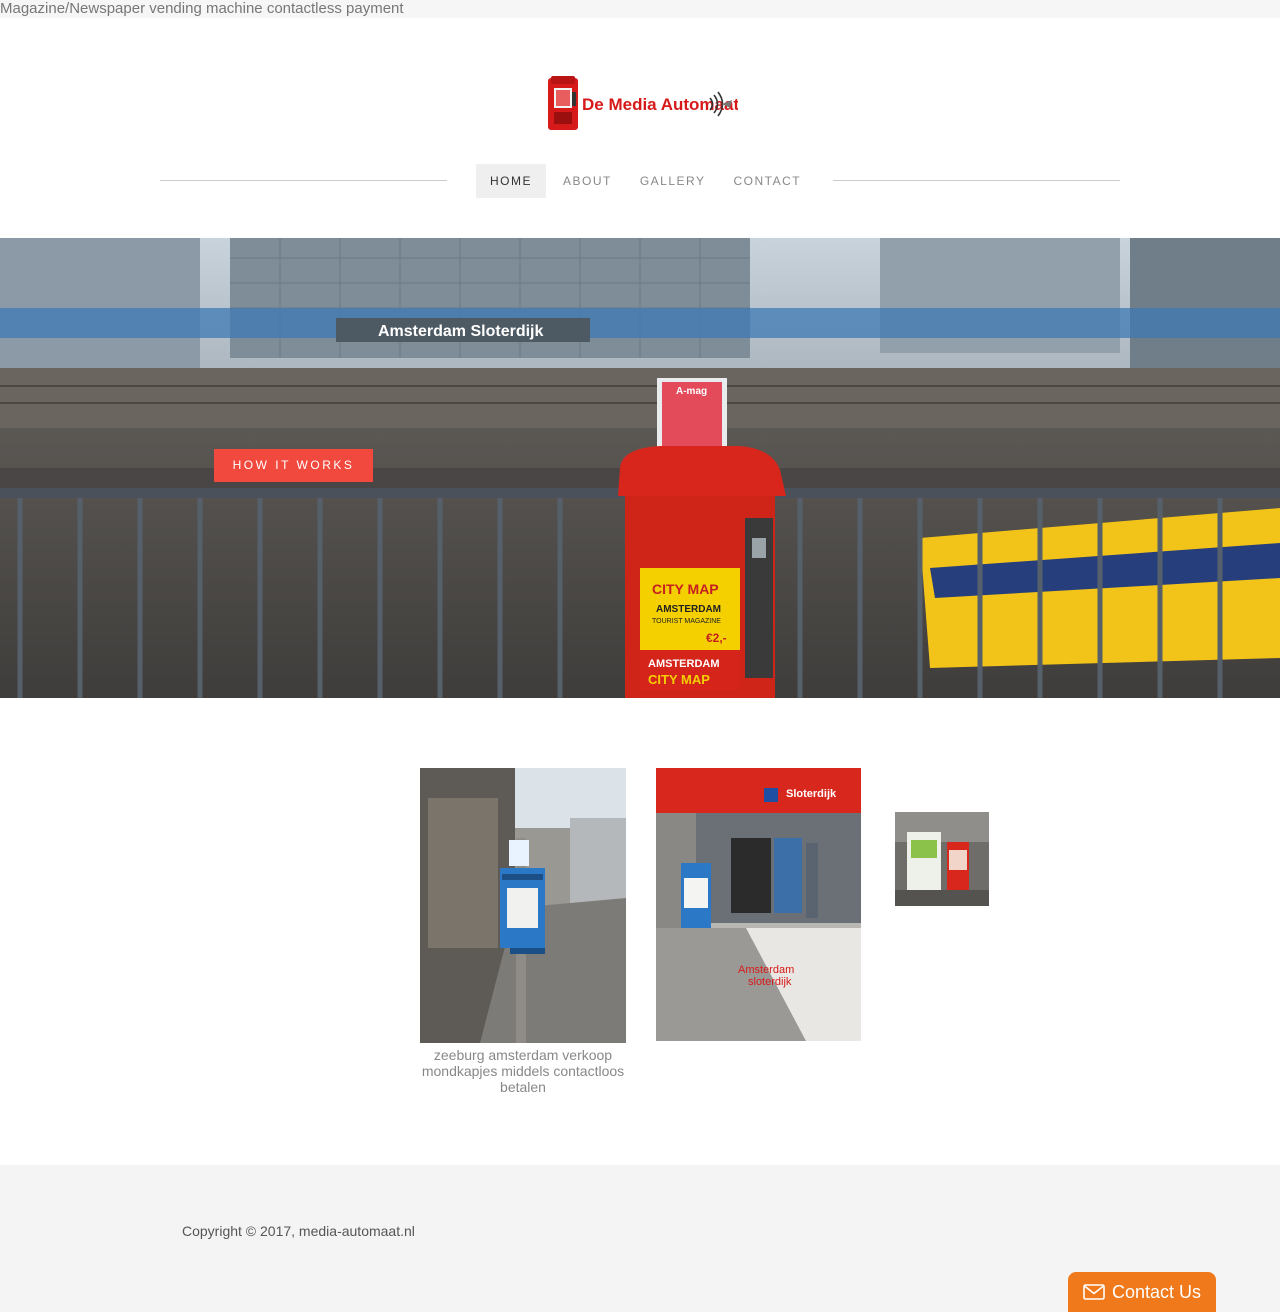  I want to click on nav-item-gallery: GALLERY, so click(673, 181).